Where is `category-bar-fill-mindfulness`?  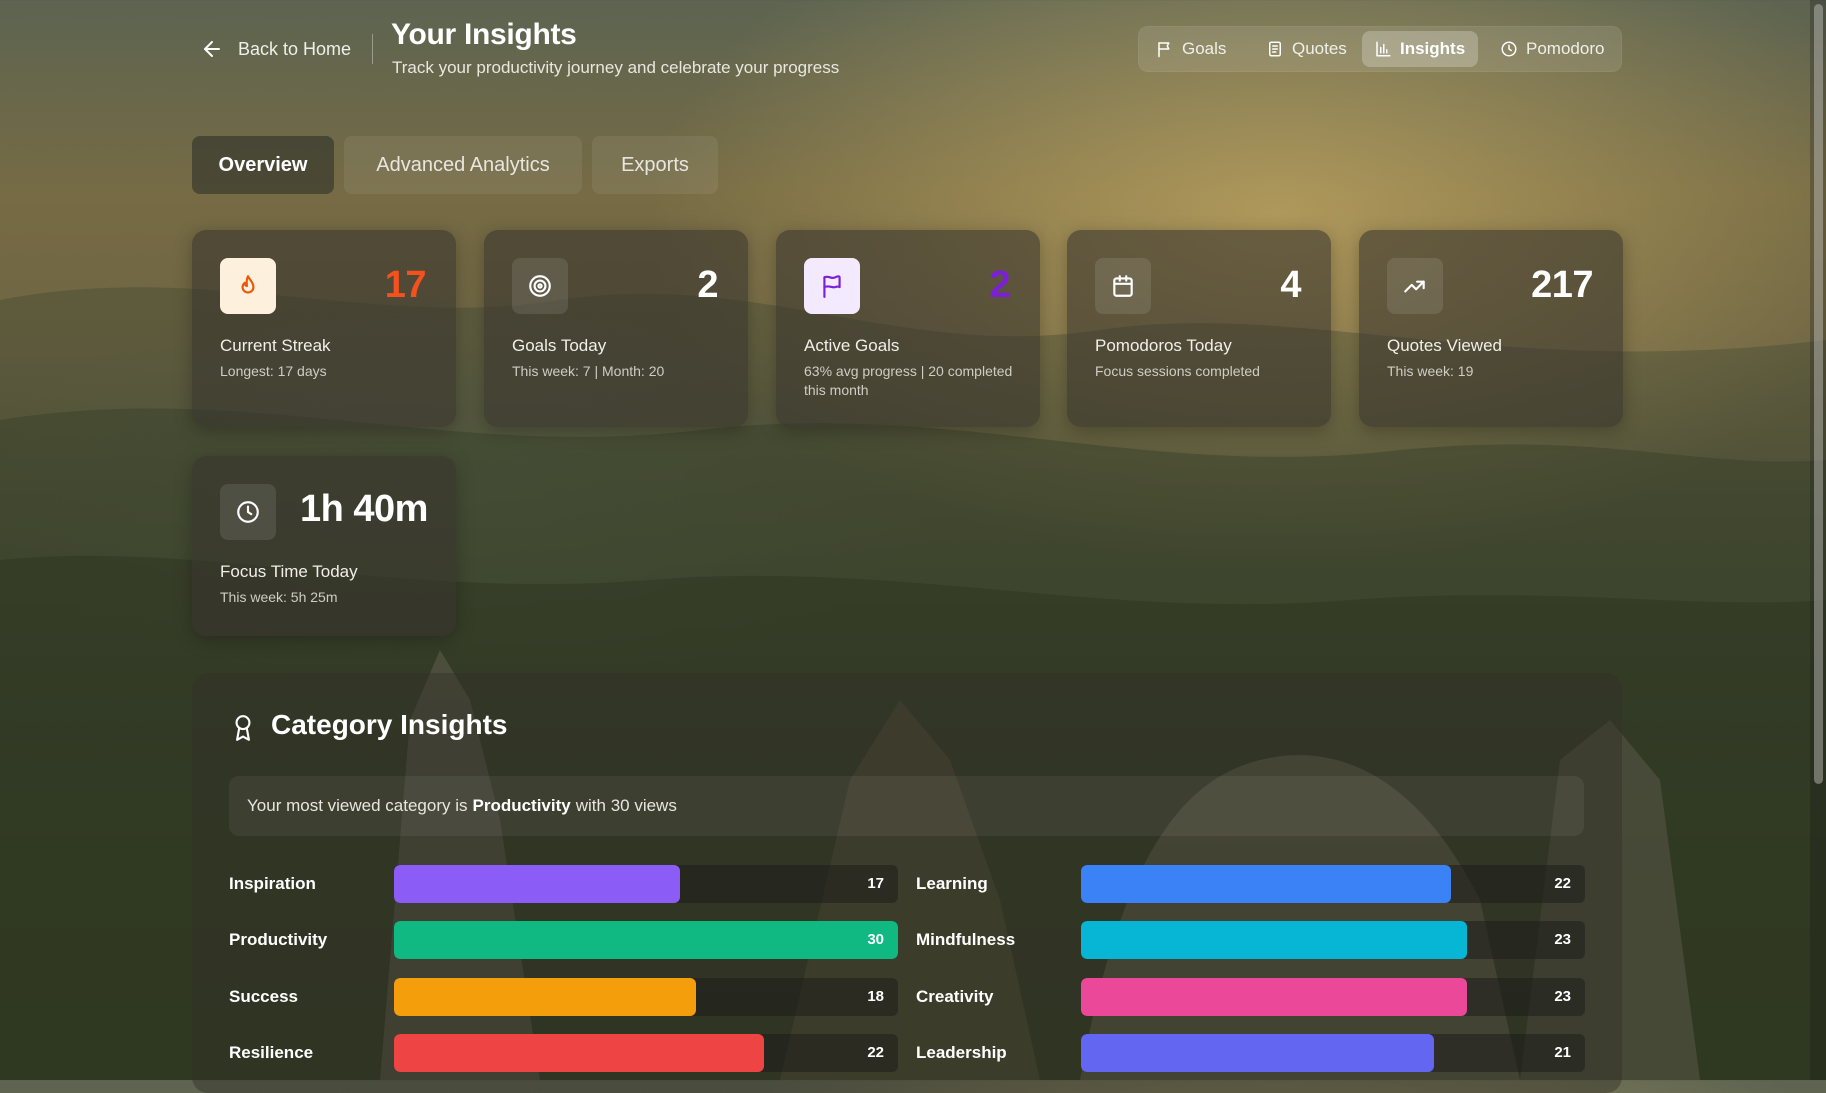
category-bar-fill-mindfulness is located at coordinates (1274, 940).